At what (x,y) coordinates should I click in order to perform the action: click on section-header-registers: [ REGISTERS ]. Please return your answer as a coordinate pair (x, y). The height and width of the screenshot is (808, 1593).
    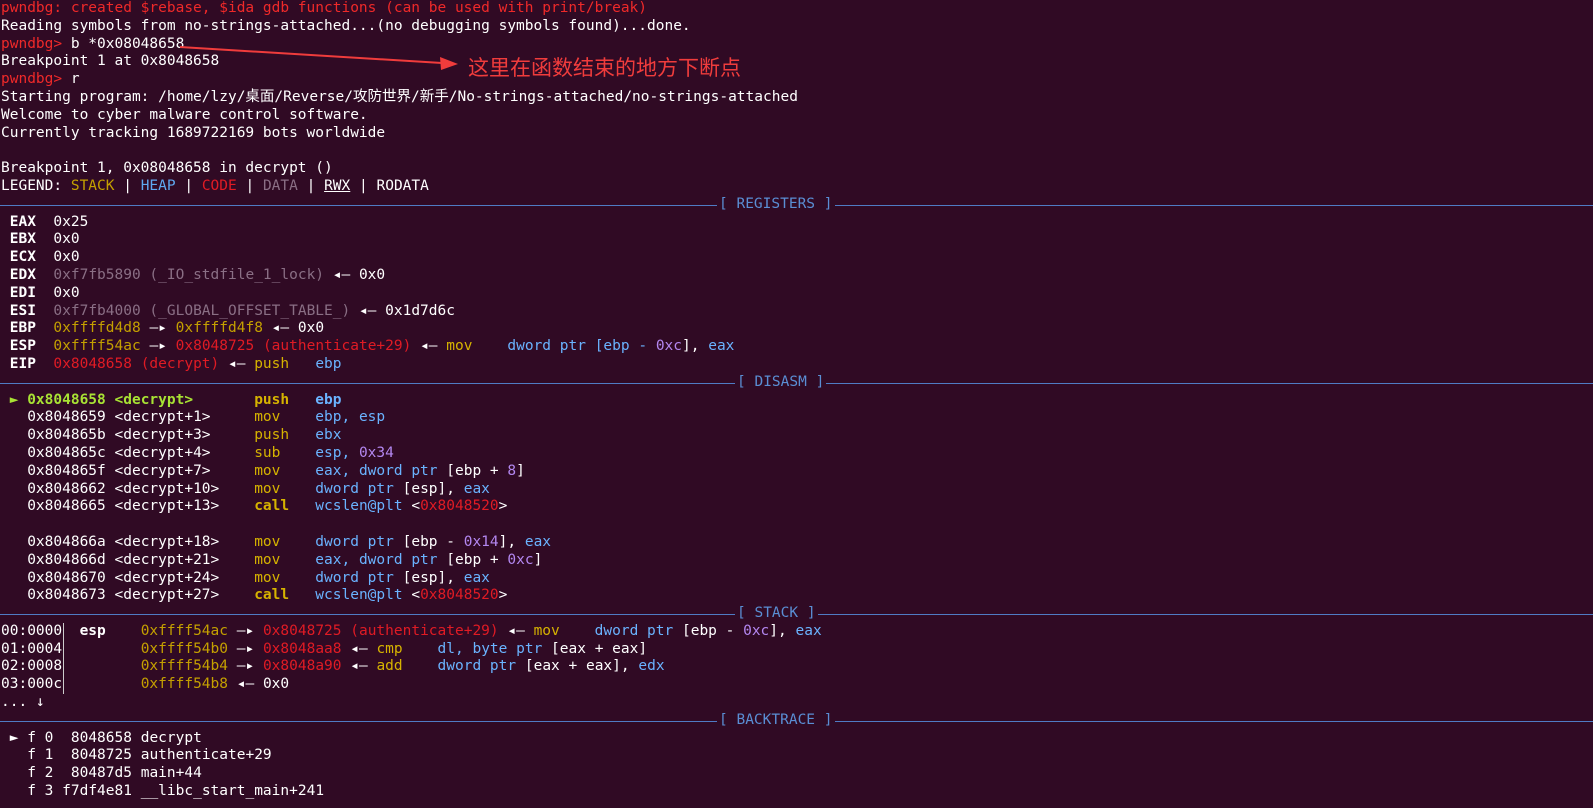
    Looking at the image, I should click on (796, 204).